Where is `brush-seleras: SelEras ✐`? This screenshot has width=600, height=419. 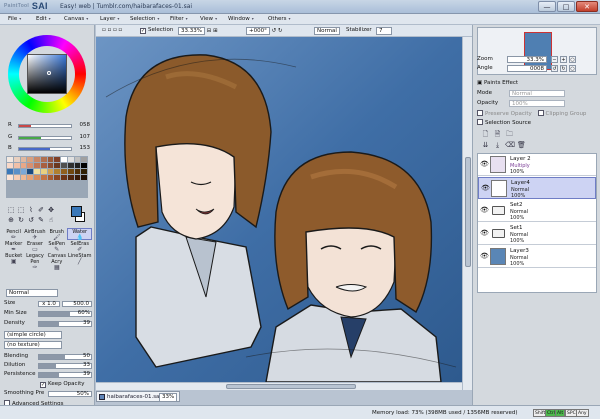
brush-seleras: SelEras ✐ is located at coordinates (80, 246).